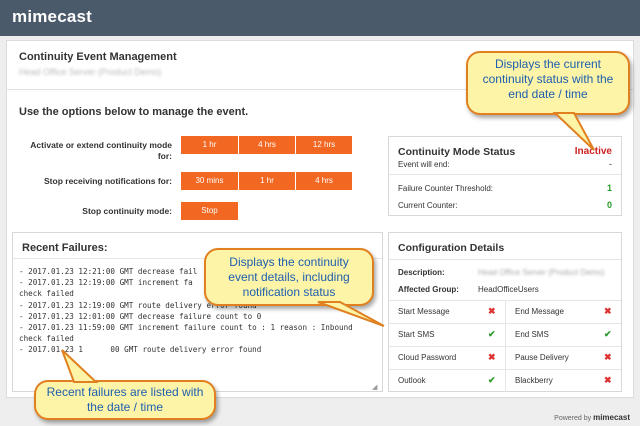 The width and height of the screenshot is (640, 426). I want to click on stop-label: Stop continuity mode:, so click(127, 211).